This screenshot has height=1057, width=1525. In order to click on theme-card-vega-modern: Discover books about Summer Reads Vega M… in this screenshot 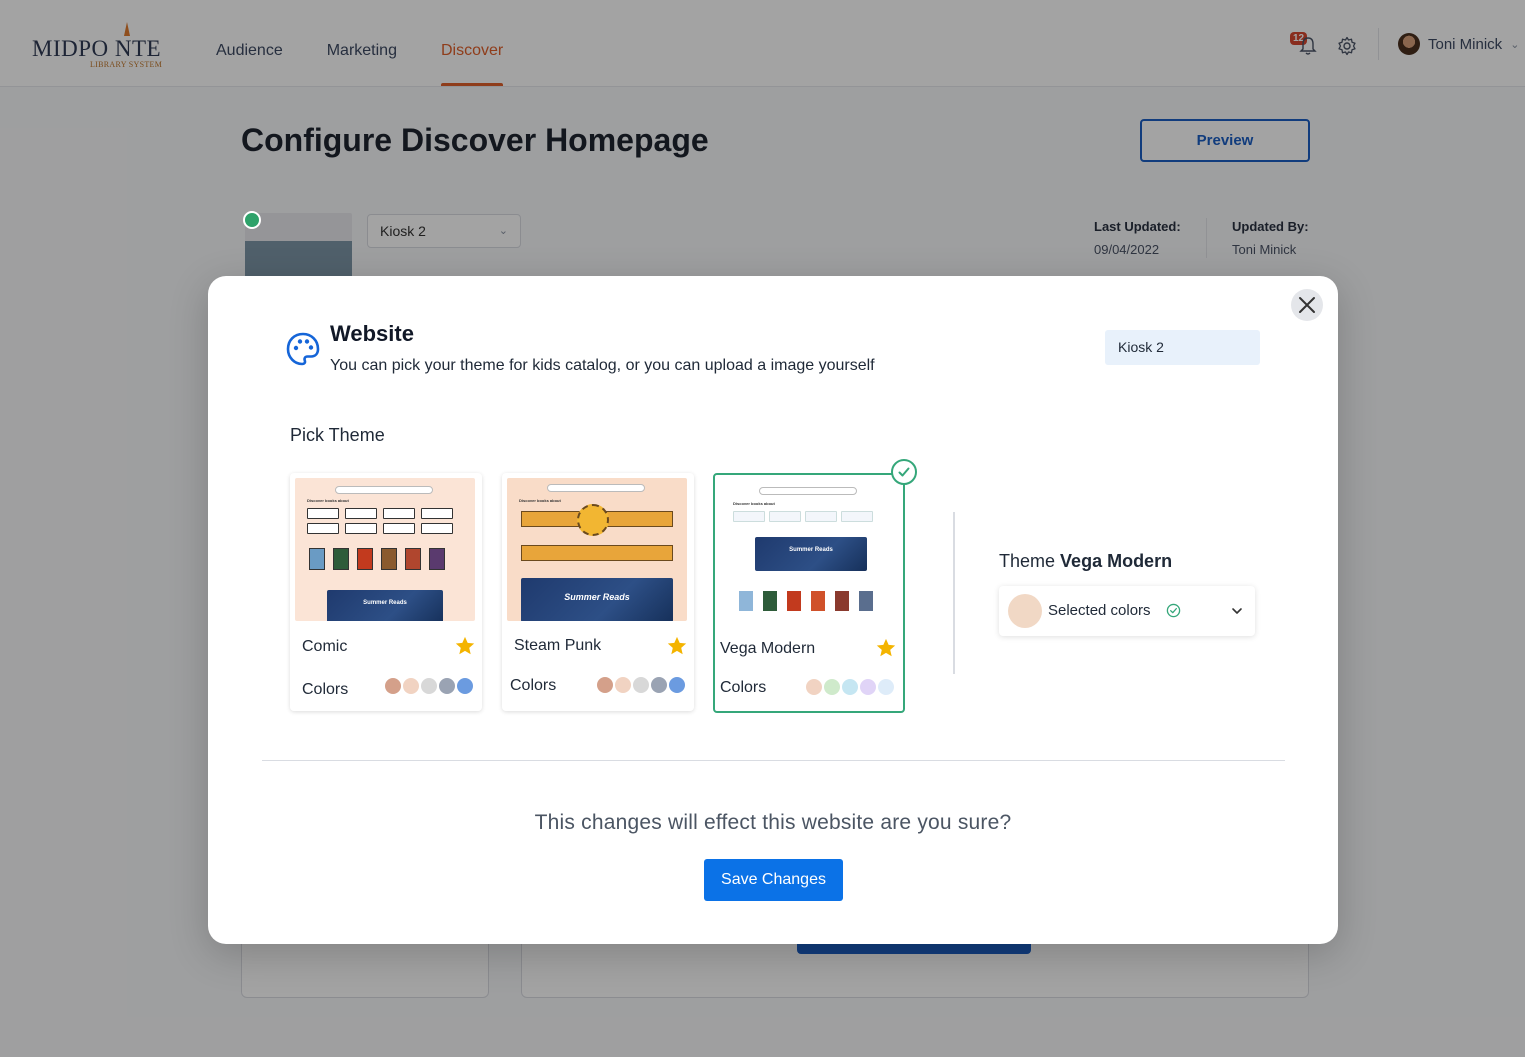, I will do `click(809, 593)`.